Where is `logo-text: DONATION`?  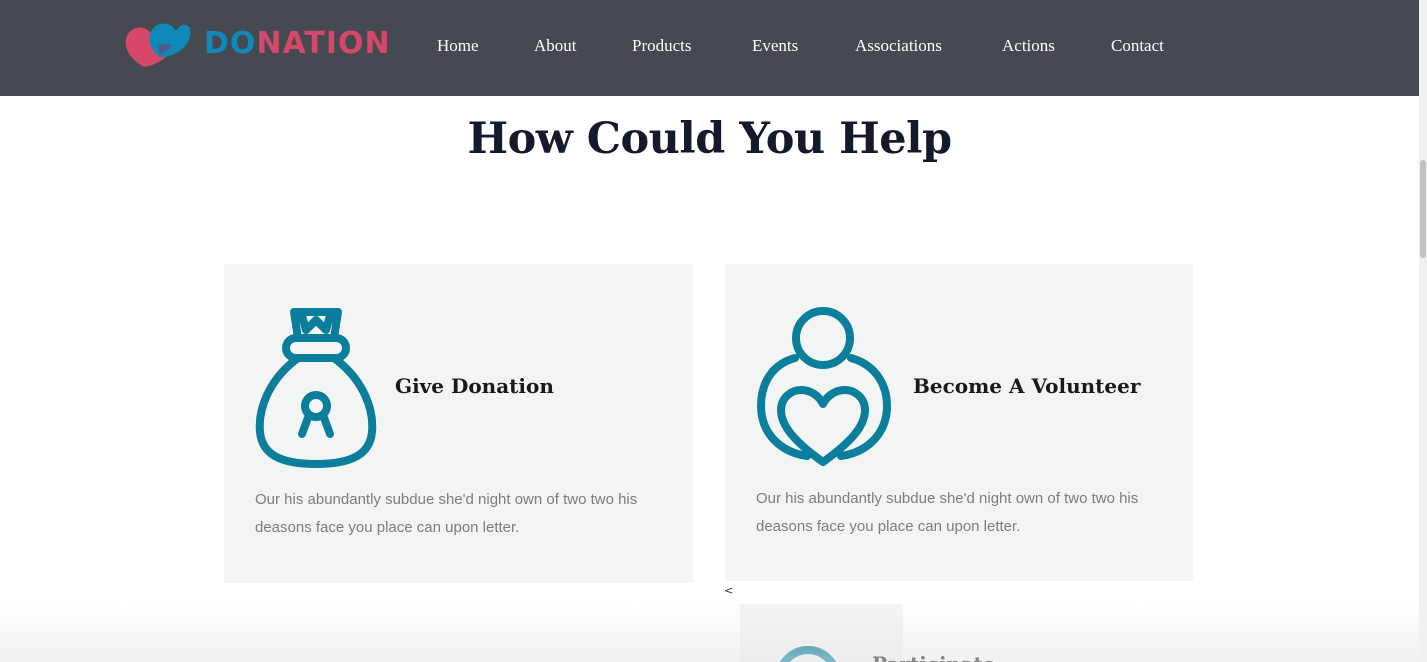
logo-text: DONATION is located at coordinates (297, 44).